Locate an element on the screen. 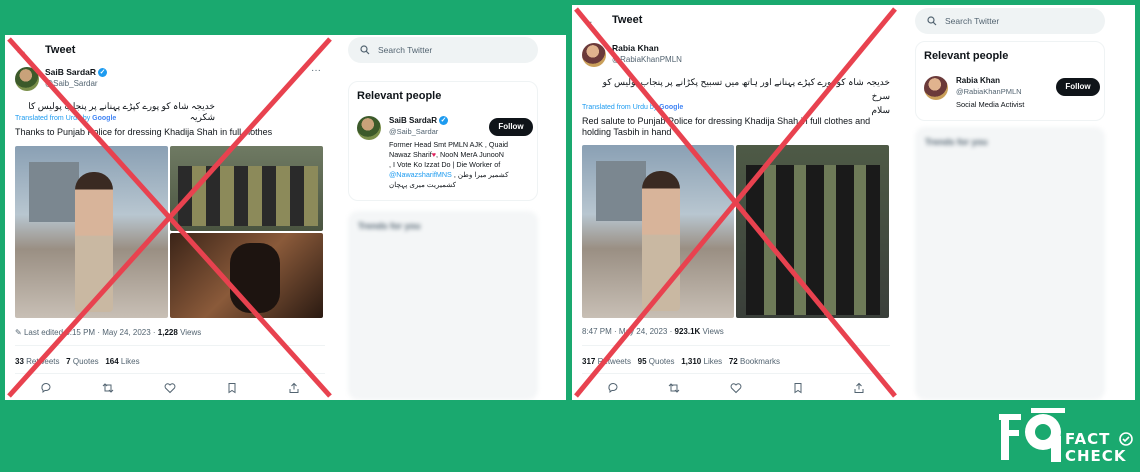 The height and width of the screenshot is (472, 1140). relevant-people-title: Relevant people is located at coordinates (966, 56).